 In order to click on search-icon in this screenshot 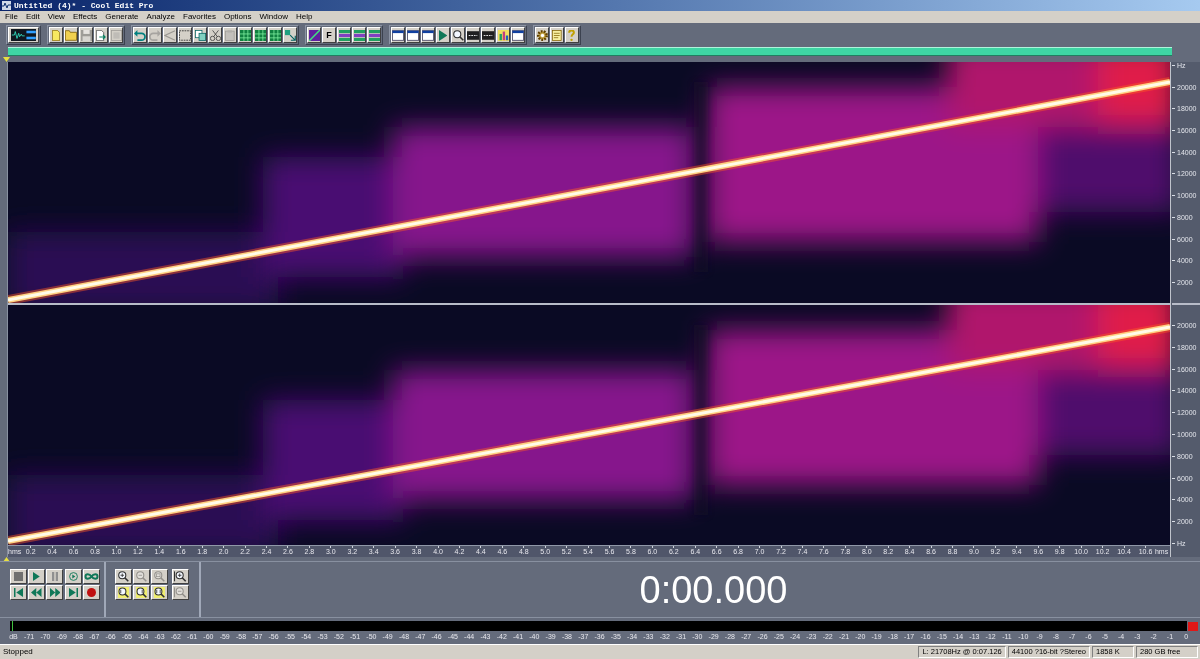, I will do `click(458, 35)`.